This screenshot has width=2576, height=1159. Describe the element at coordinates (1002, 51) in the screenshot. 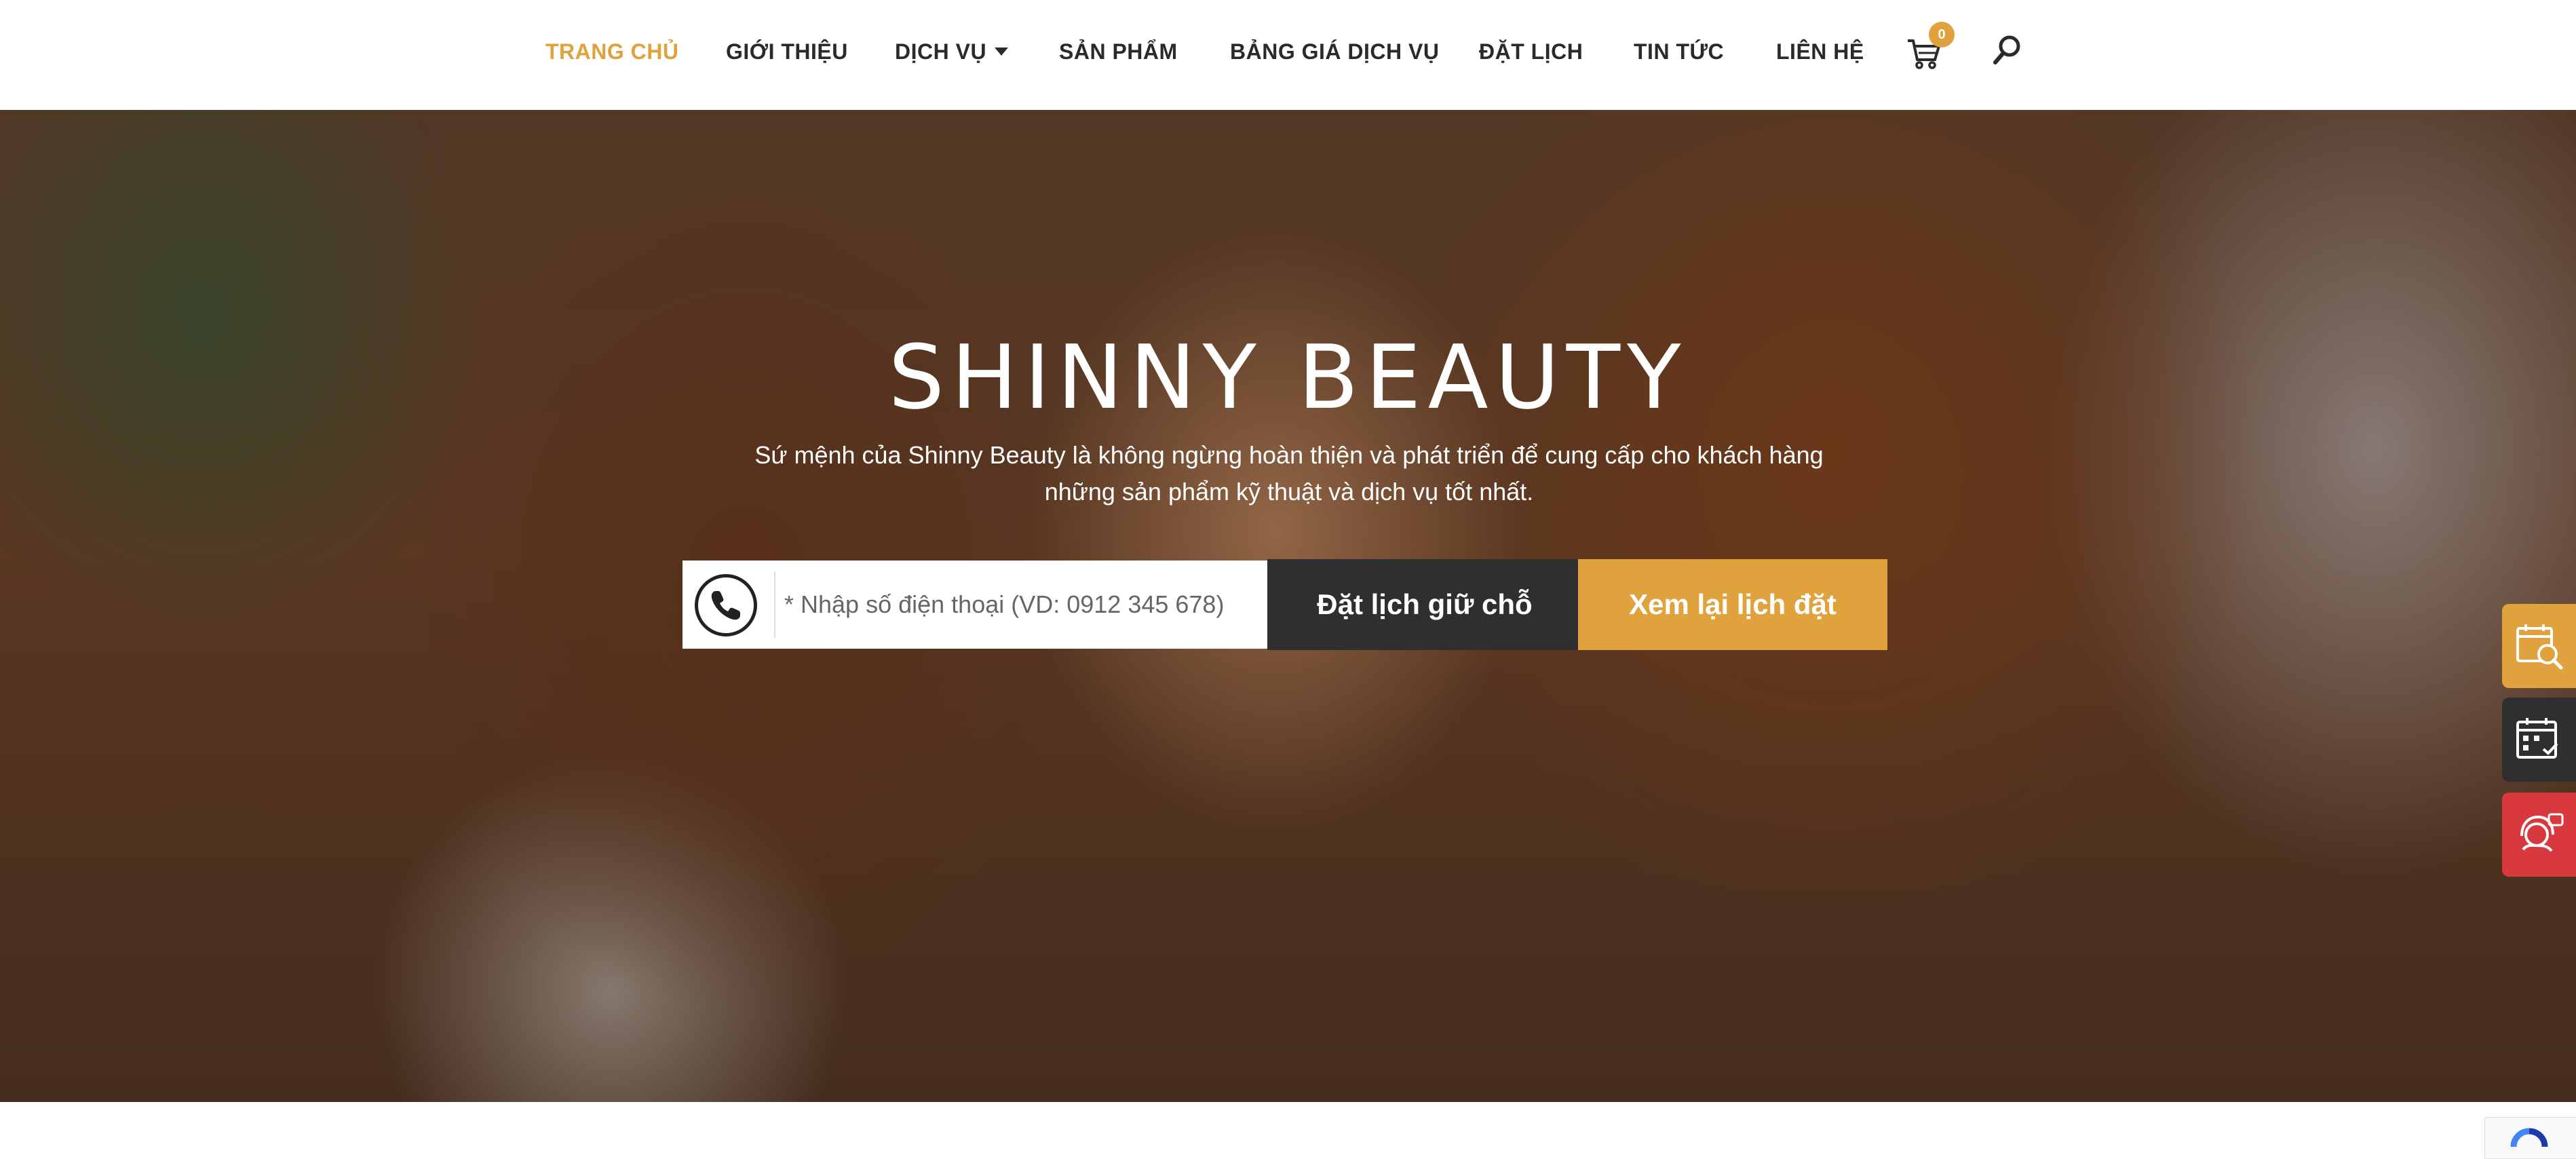

I see `chevron-down-icon` at that location.